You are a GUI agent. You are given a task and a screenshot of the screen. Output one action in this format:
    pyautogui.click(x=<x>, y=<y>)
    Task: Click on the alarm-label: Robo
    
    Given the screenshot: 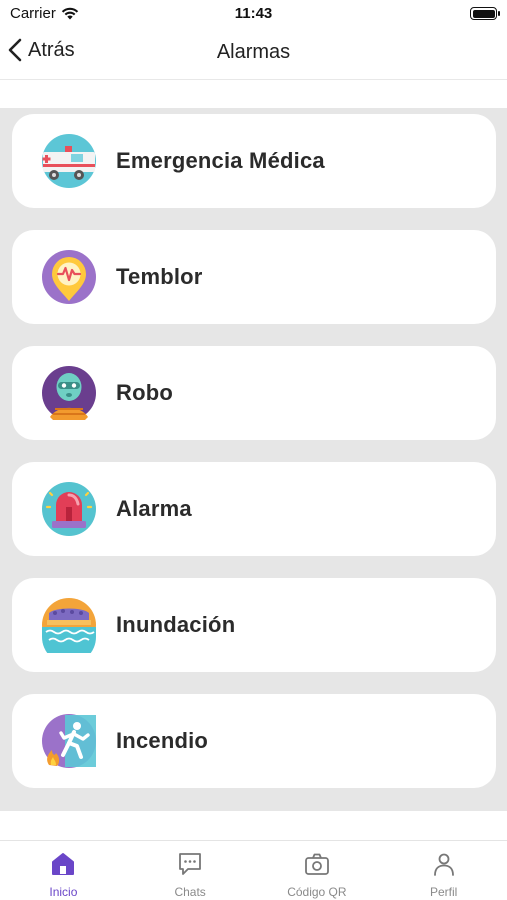 What is the action you would take?
    pyautogui.click(x=145, y=392)
    